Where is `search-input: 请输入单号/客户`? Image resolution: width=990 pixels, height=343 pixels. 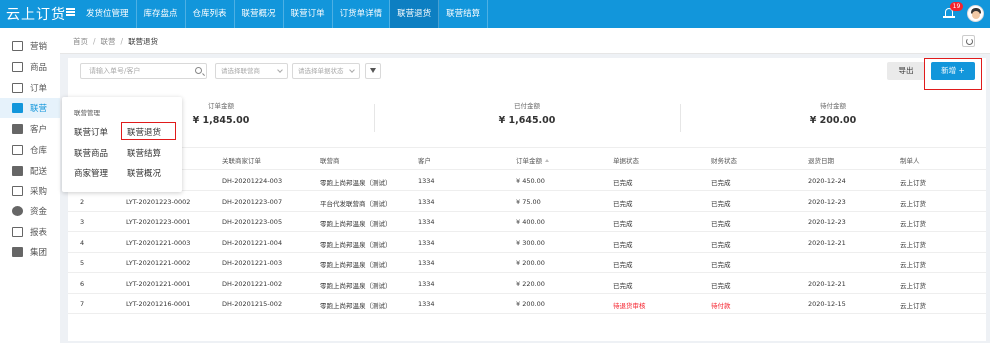 search-input: 请输入单号/客户 is located at coordinates (143, 71).